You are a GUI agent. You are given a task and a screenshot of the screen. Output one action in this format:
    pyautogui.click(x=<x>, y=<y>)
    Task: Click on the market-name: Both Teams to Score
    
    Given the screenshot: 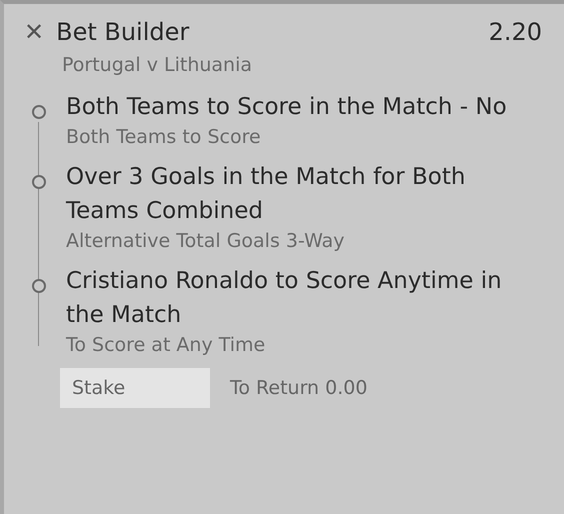 What is the action you would take?
    pyautogui.click(x=164, y=137)
    